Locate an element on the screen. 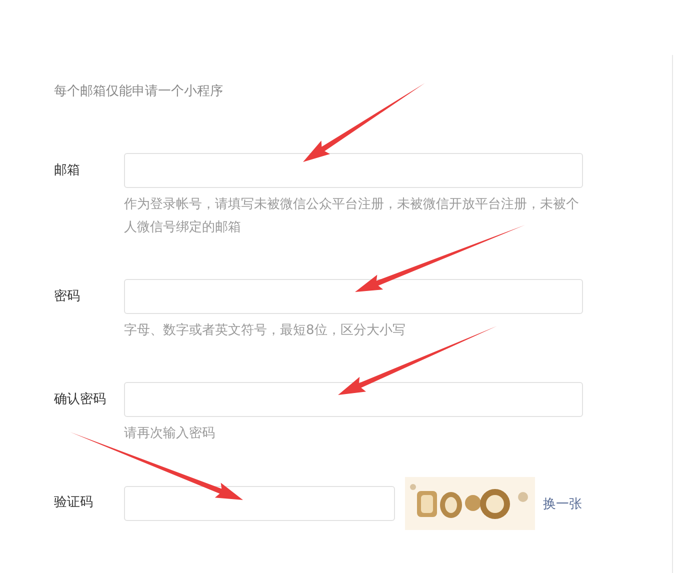 Image resolution: width=676 pixels, height=573 pixels. field-hint: 请再次输入密码 is located at coordinates (170, 434).